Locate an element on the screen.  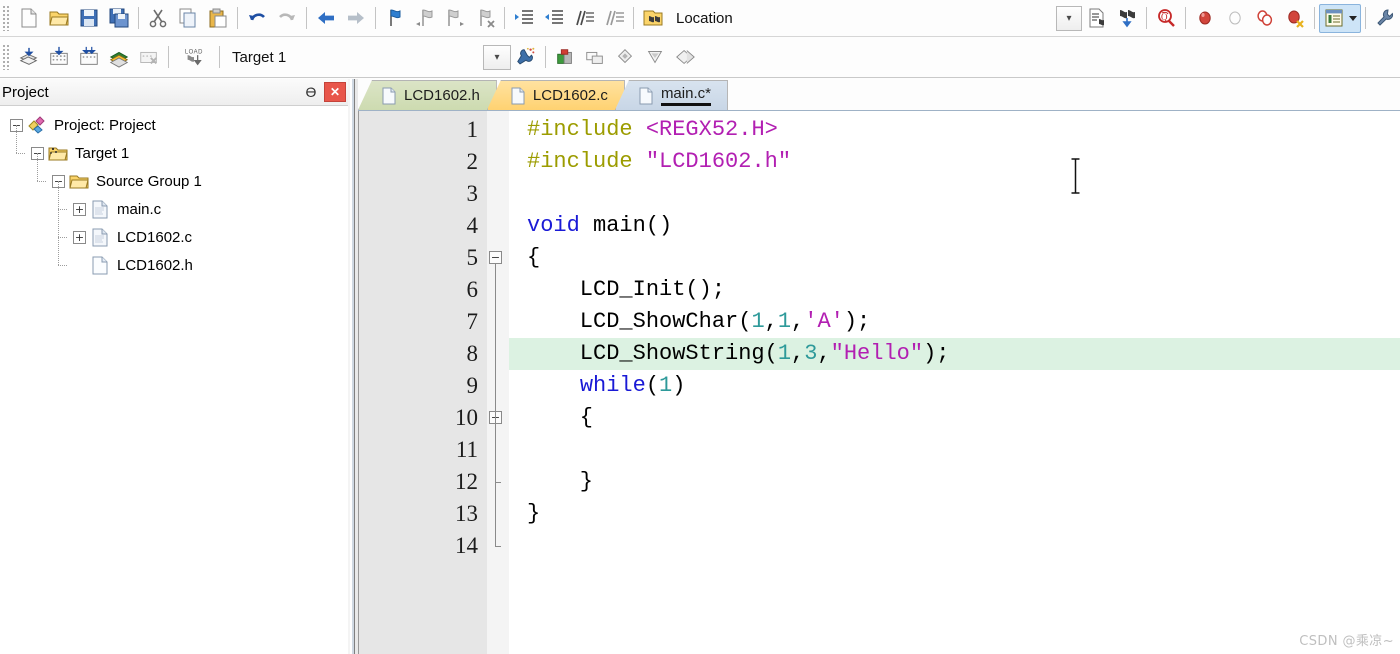
rebuild-icon is located at coordinates (89, 57).